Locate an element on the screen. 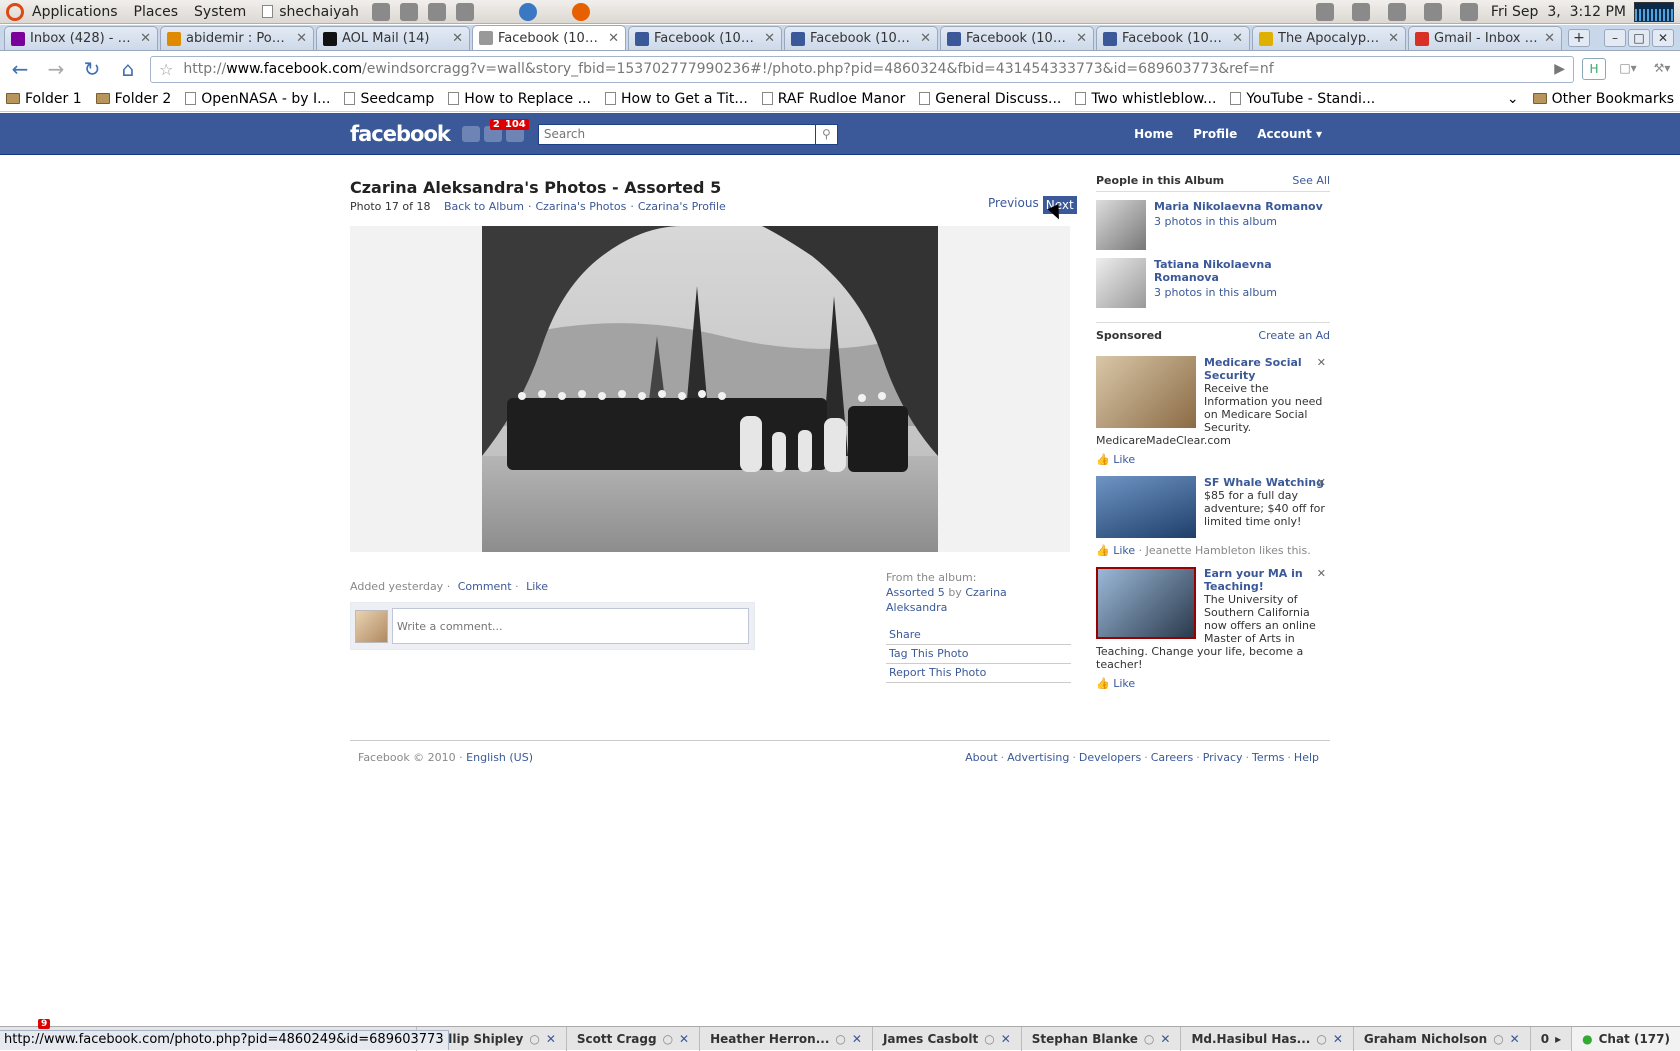  browser-tab: Inbox (428) - Y... ✕ is located at coordinates (81, 38).